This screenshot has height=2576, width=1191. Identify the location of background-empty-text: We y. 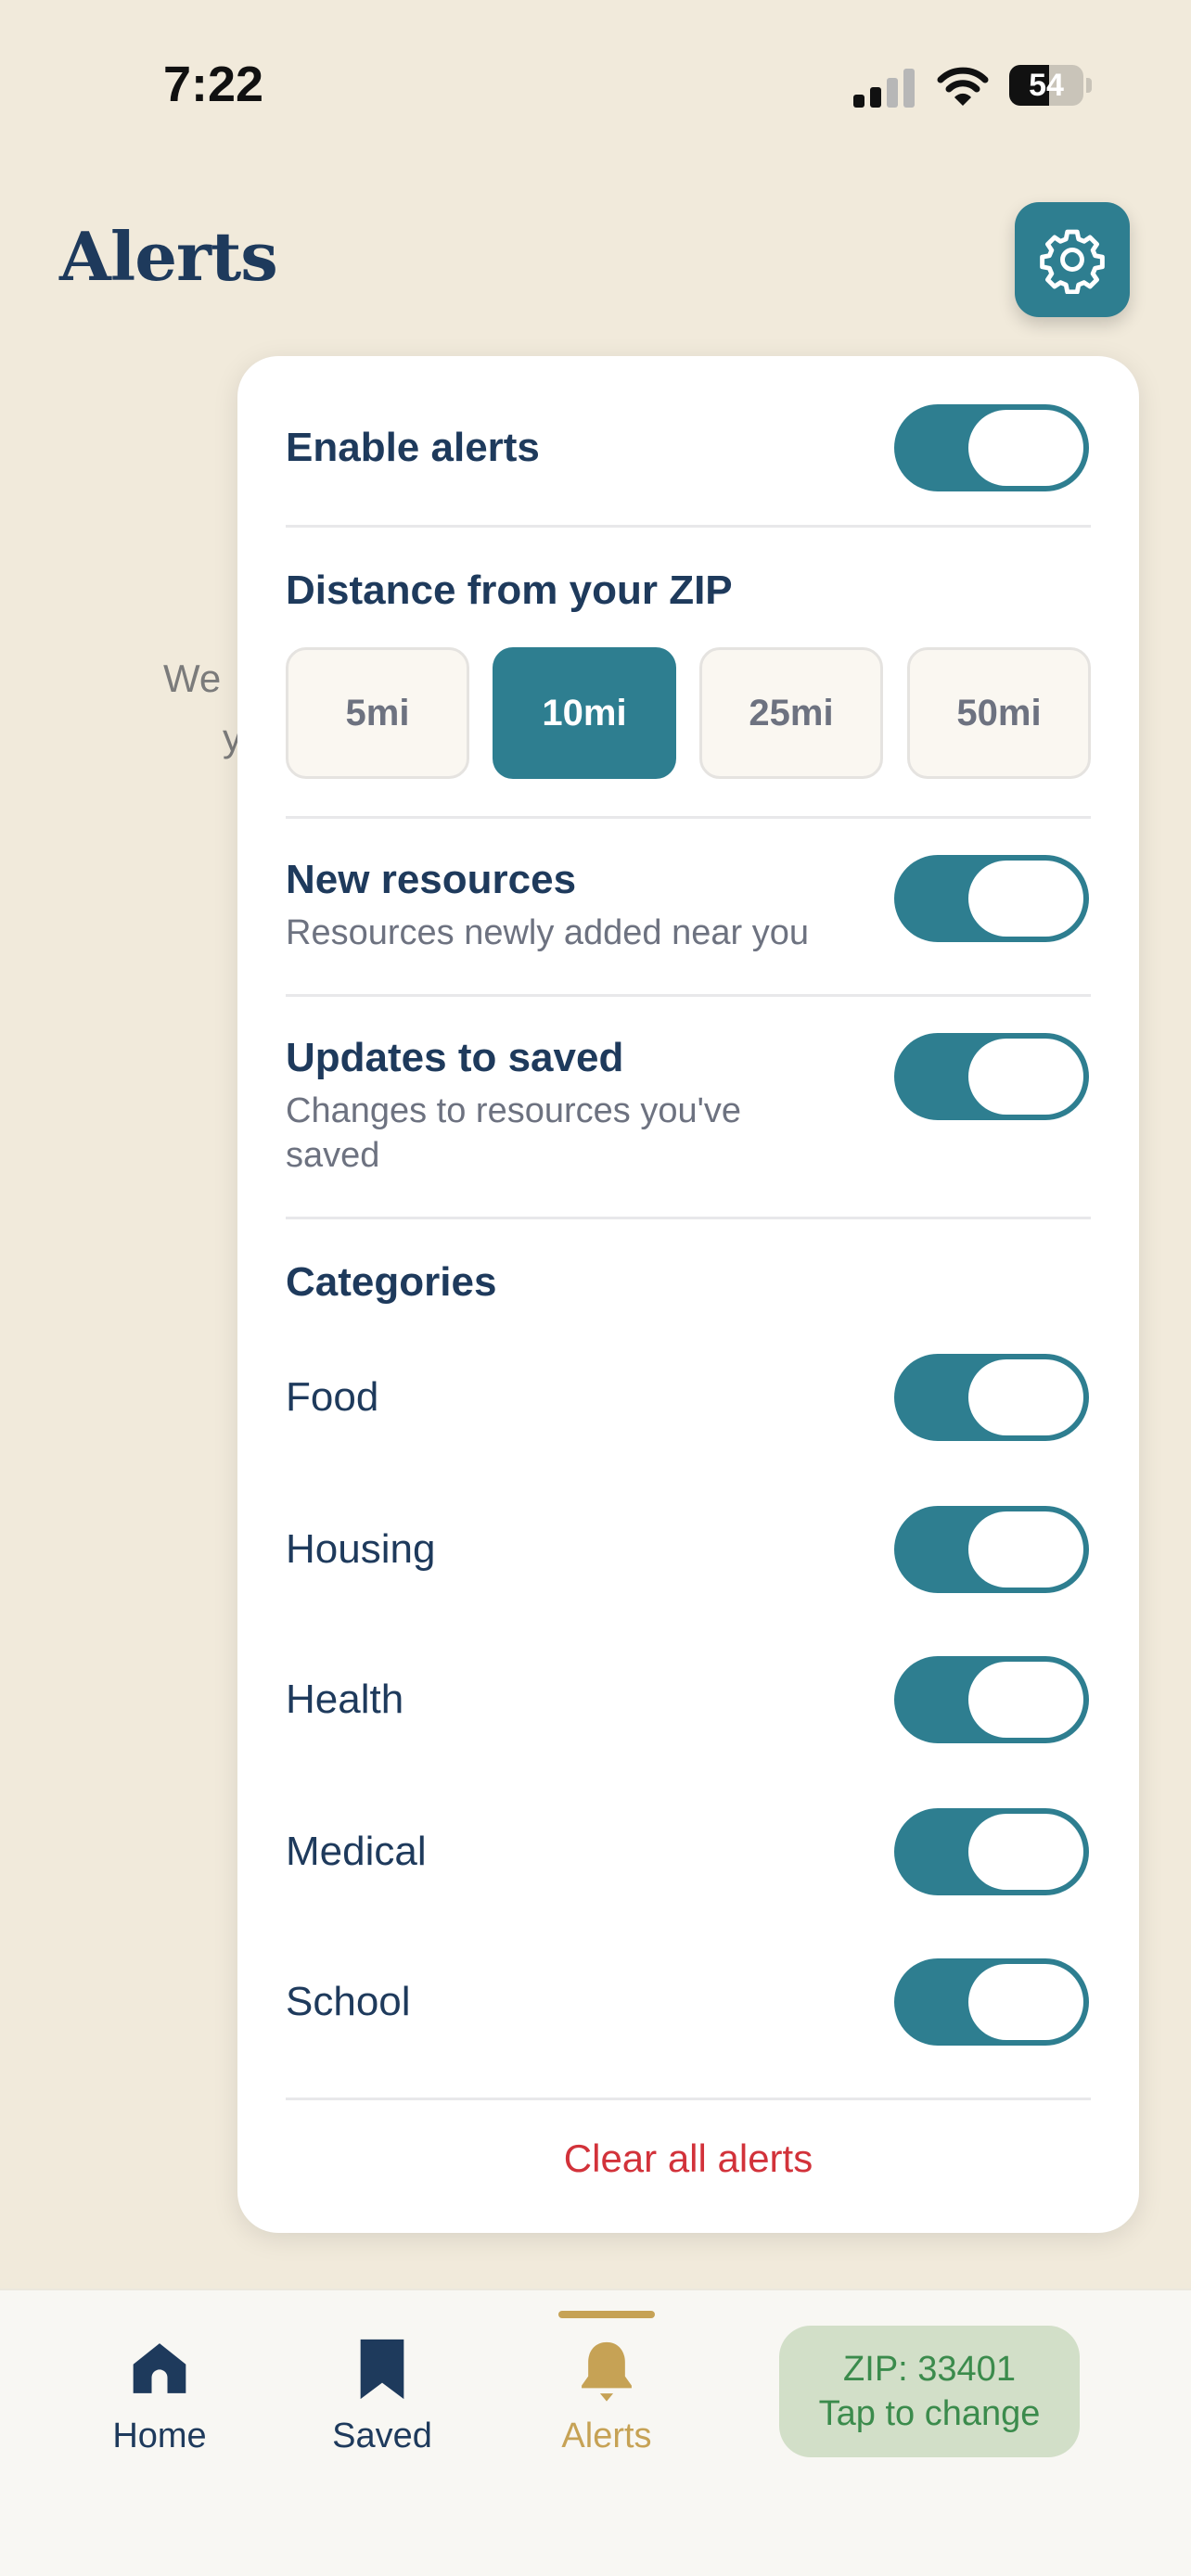
(202, 709).